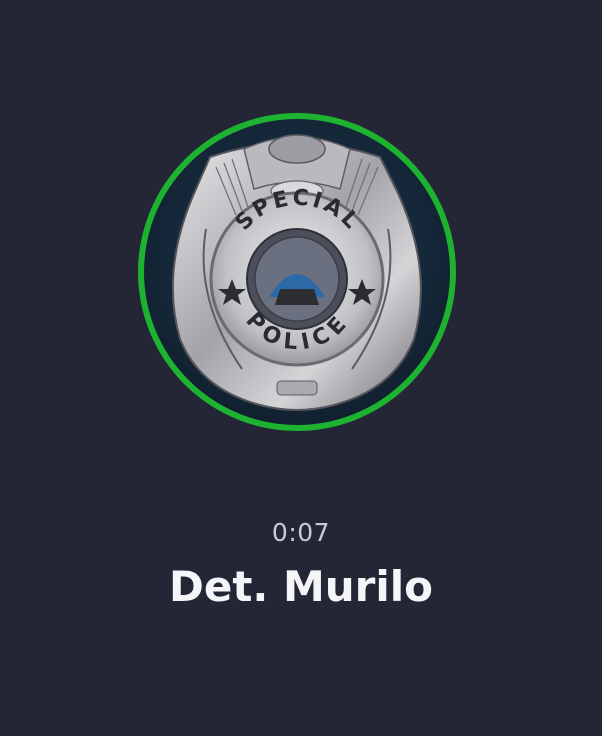 The width and height of the screenshot is (602, 736). What do you see at coordinates (301, 532) in the screenshot?
I see `call-timer: 0:07` at bounding box center [301, 532].